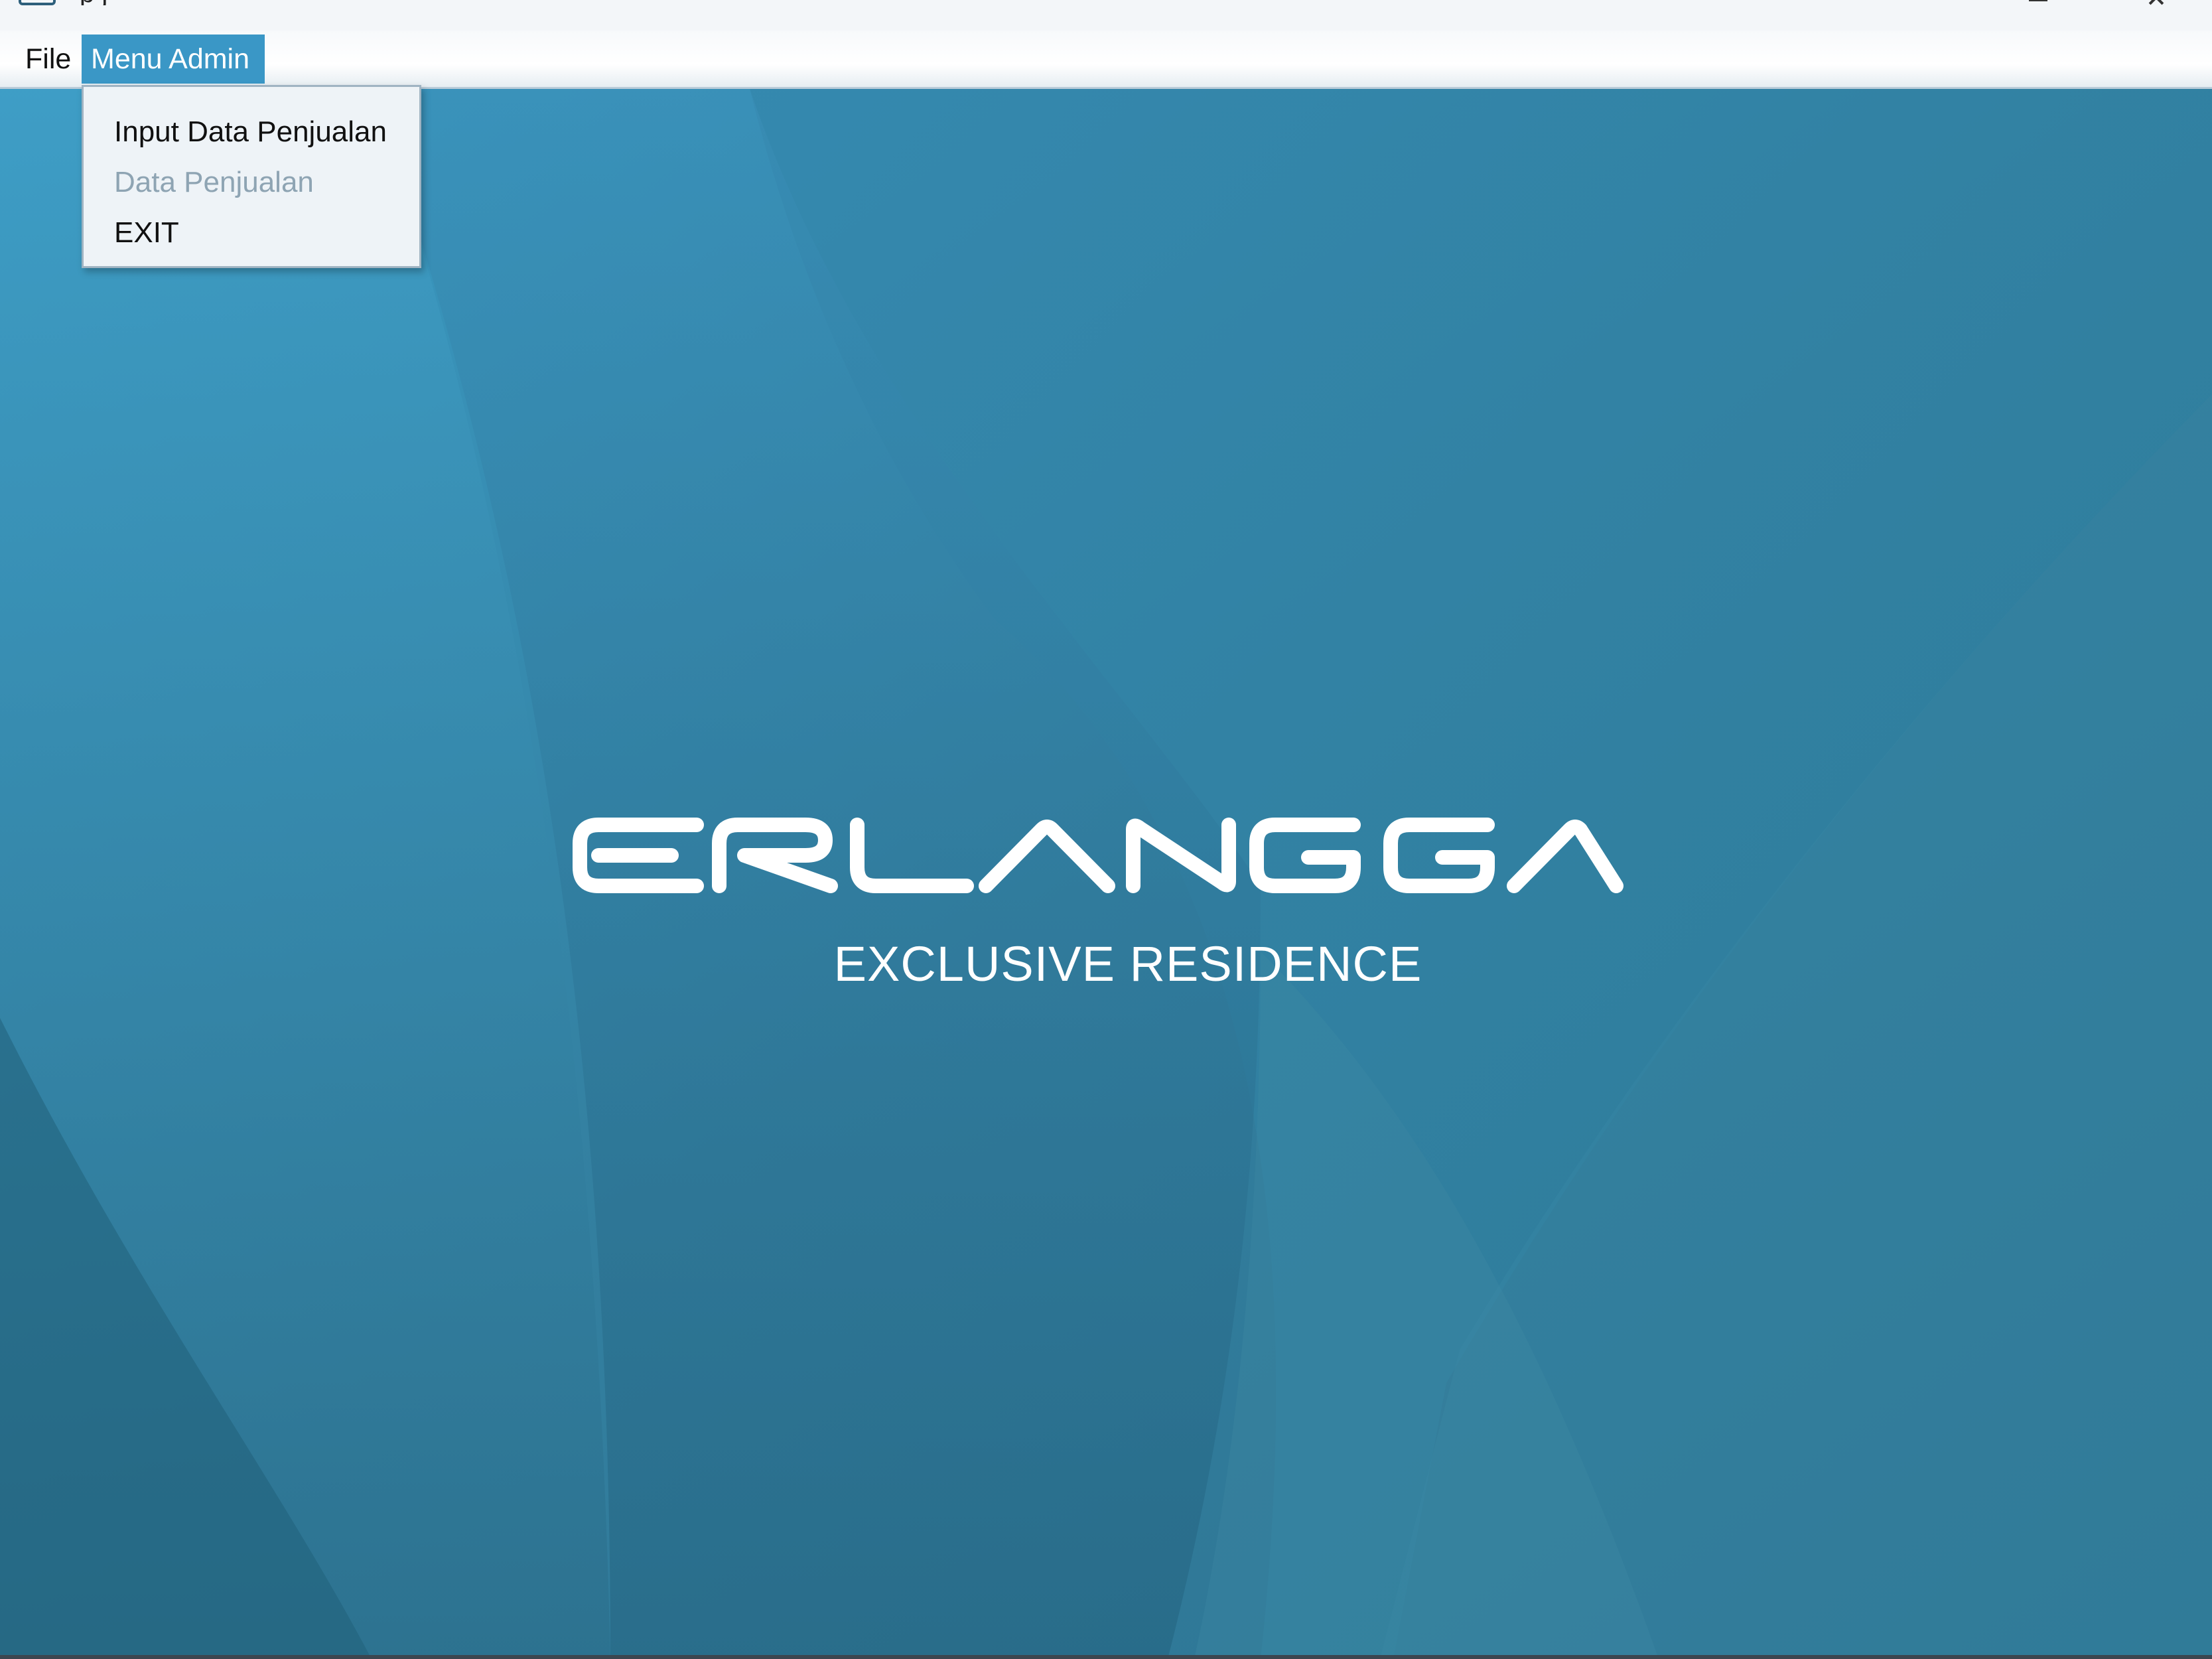  What do you see at coordinates (251, 132) in the screenshot?
I see `menu-item-input-data-penjualan: Input Data Penjualan` at bounding box center [251, 132].